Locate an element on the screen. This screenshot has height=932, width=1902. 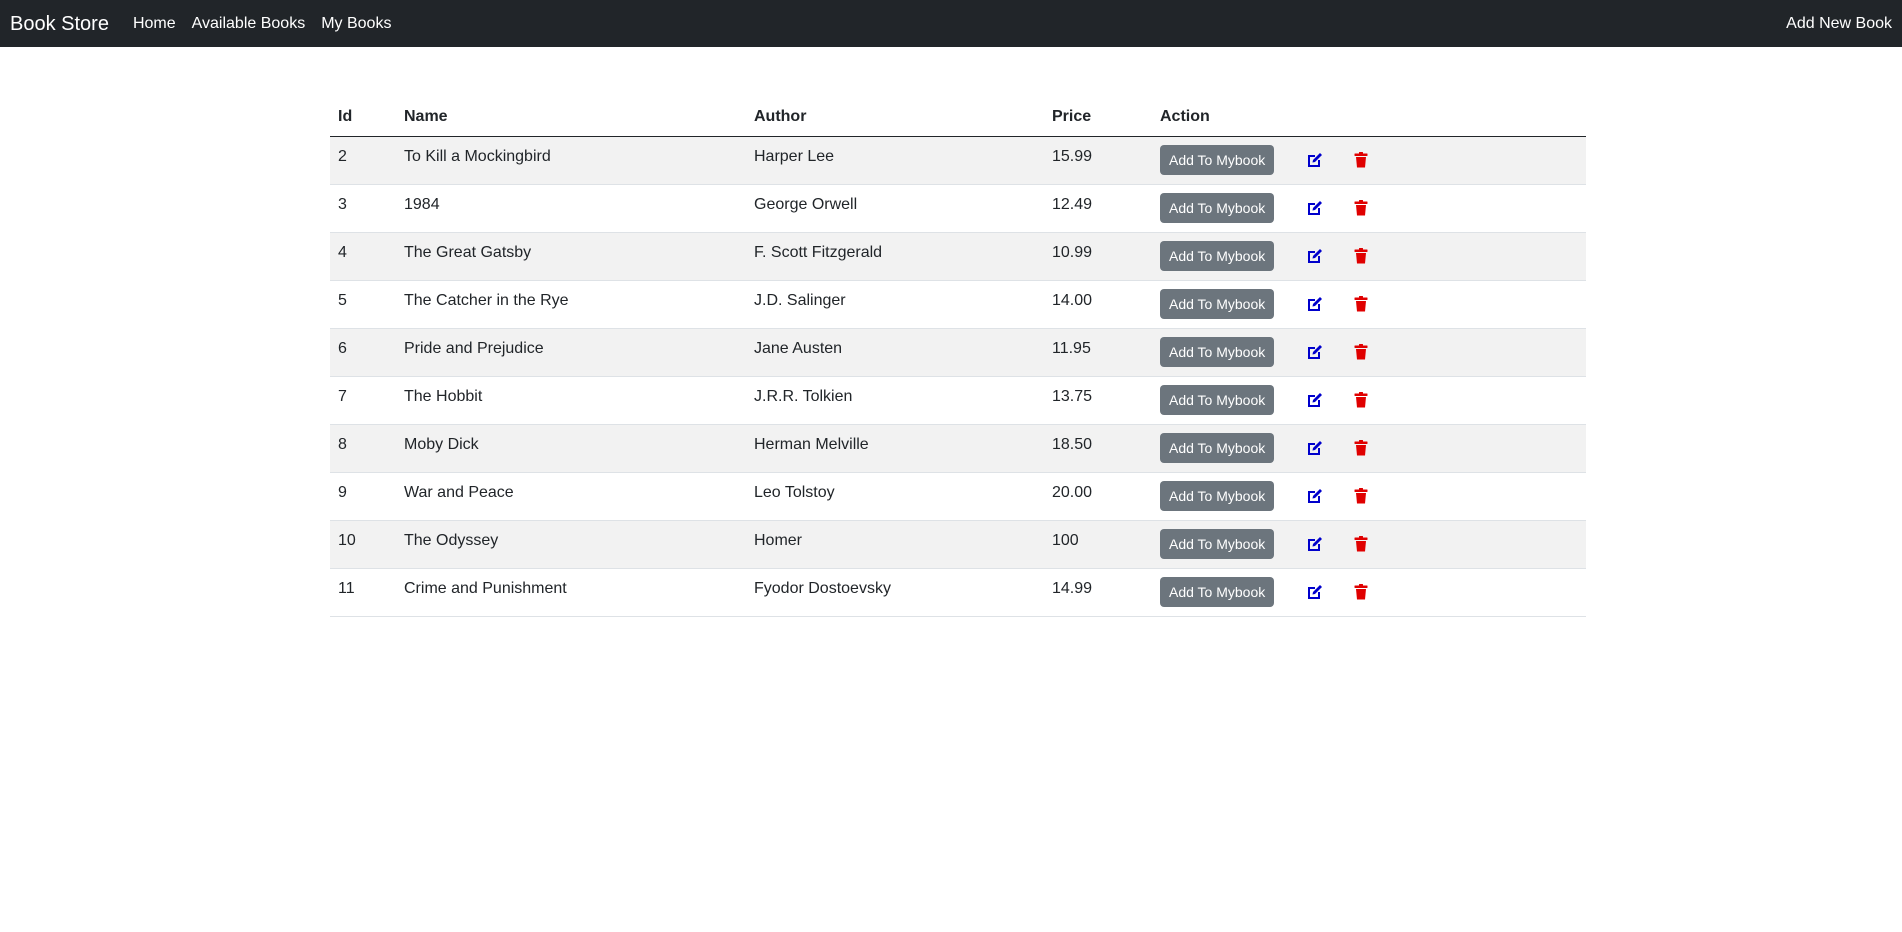
cell-author: Jane Austen is located at coordinates (895, 352).